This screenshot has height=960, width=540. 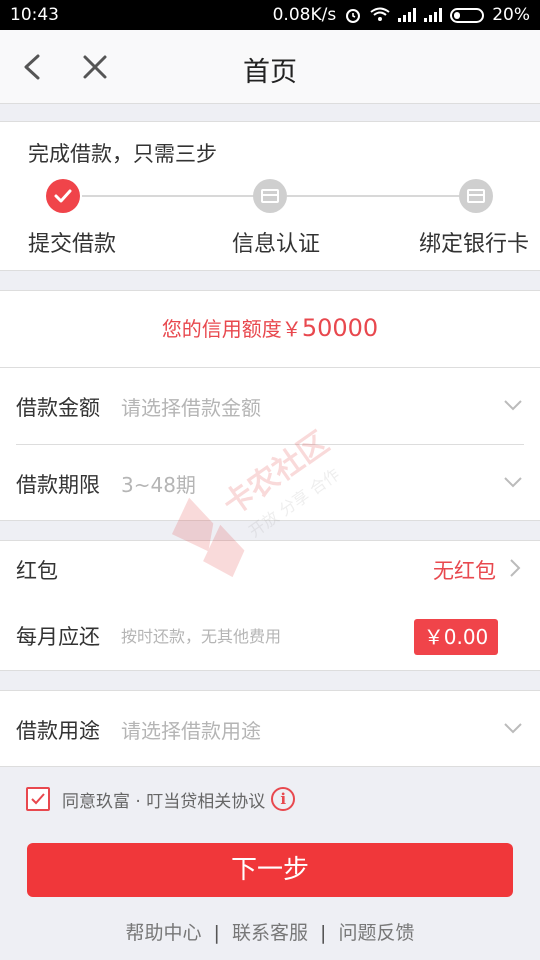 I want to click on loan-amount-label: 借款金额, so click(x=58, y=408).